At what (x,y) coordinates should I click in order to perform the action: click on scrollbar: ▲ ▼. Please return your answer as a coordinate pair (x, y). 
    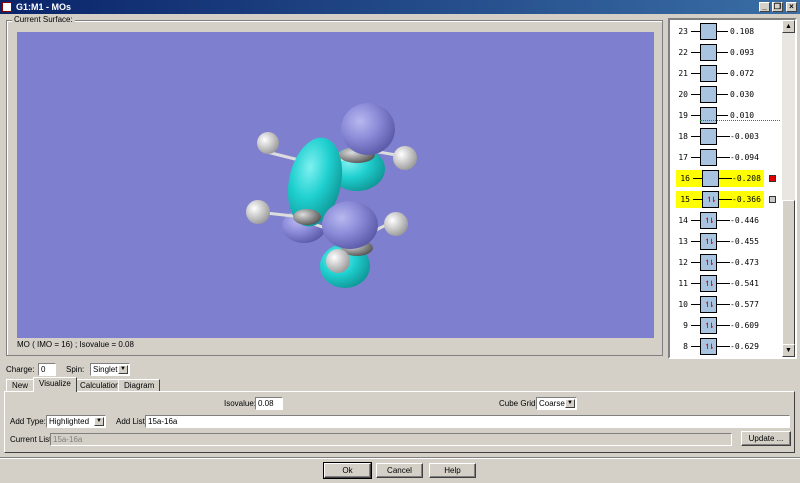
    Looking at the image, I should click on (788, 188).